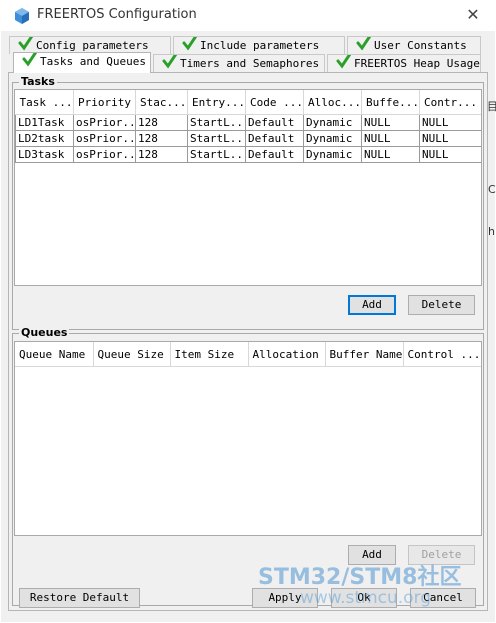 The height and width of the screenshot is (623, 496). What do you see at coordinates (366, 598) in the screenshot?
I see `site-watermark-url: www.stmcu.org` at bounding box center [366, 598].